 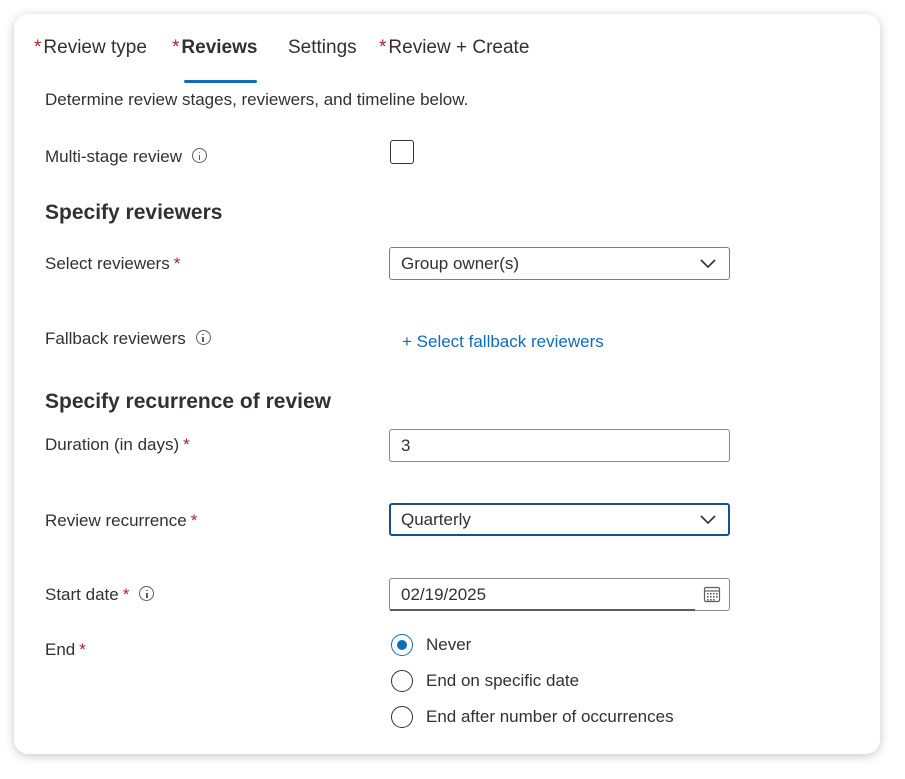 I want to click on duration-label: Duration (in days), so click(x=112, y=444).